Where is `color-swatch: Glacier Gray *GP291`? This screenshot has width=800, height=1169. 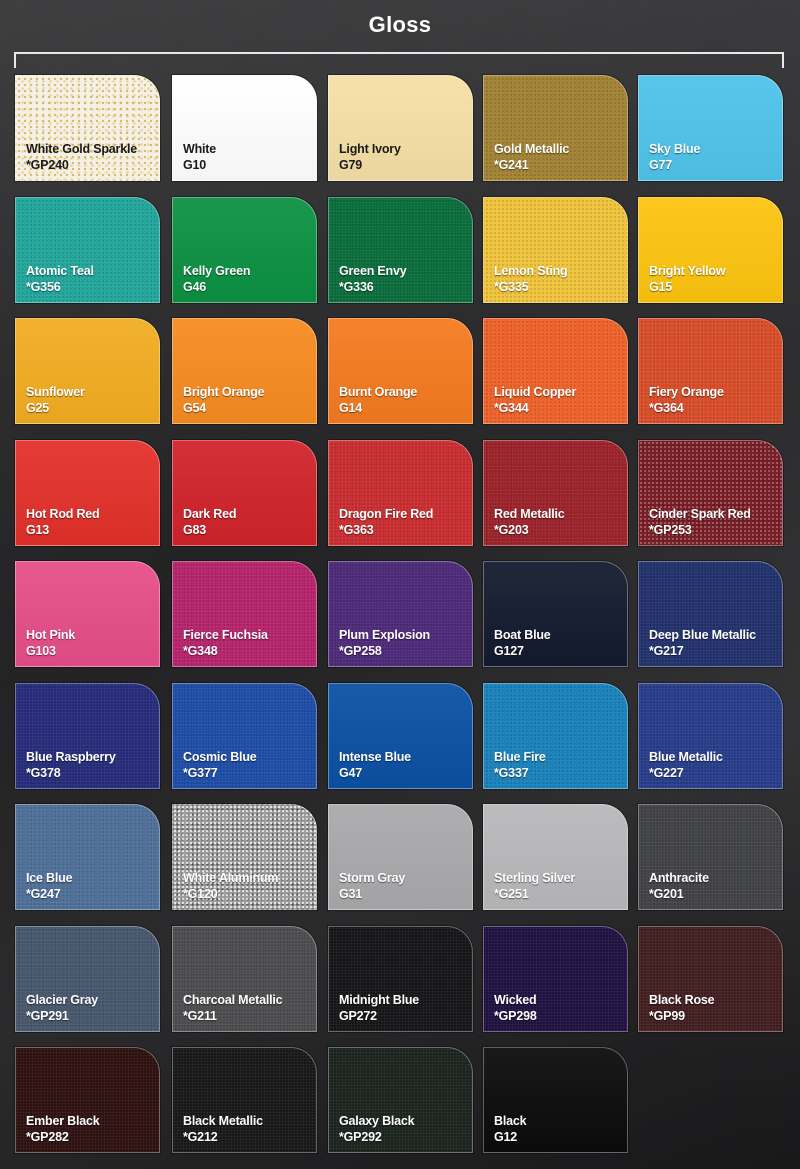 color-swatch: Glacier Gray *GP291 is located at coordinates (87, 979).